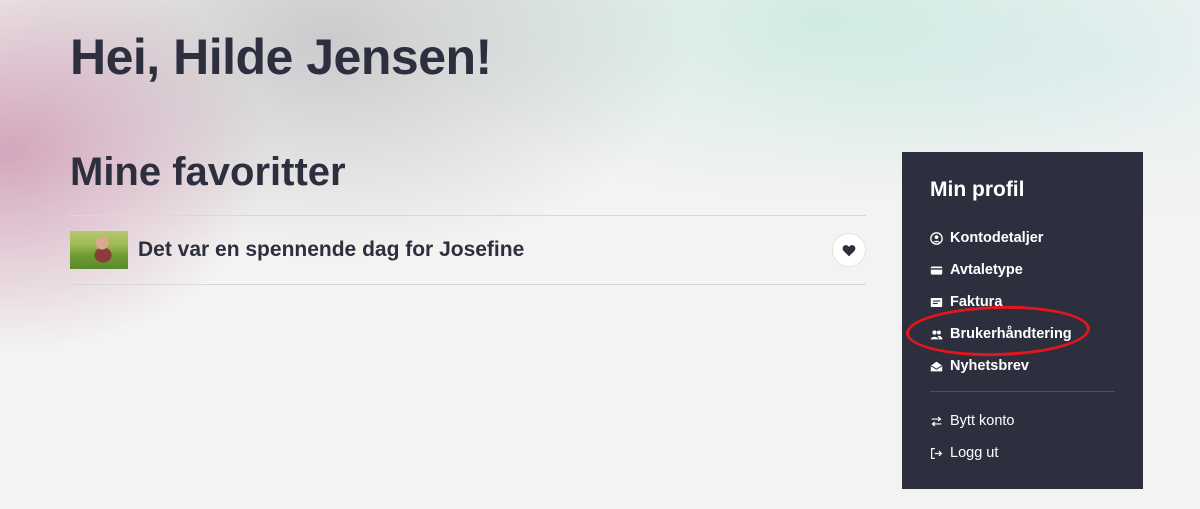 This screenshot has width=1200, height=509. I want to click on page-greeting: Hei, Hilde Jensen!, so click(281, 57).